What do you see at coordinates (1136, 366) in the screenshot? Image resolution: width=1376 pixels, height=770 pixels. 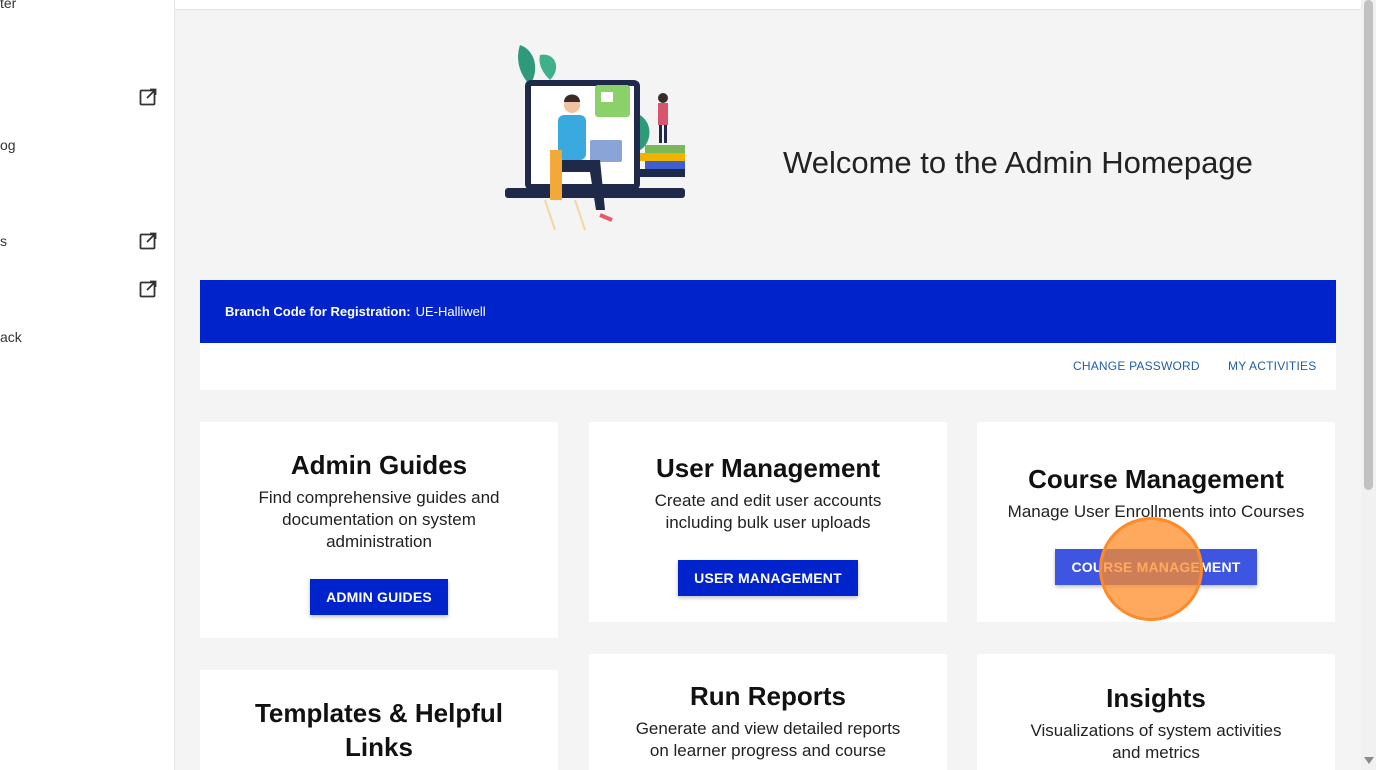 I see `change-password-link: CHANGE PASSWORD` at bounding box center [1136, 366].